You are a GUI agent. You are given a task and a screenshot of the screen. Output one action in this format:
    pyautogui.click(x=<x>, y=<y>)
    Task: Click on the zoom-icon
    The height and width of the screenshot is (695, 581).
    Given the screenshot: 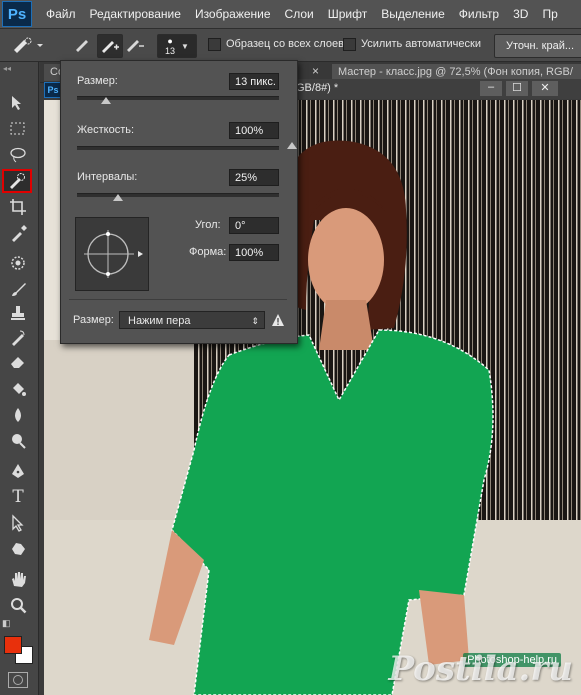 What is the action you would take?
    pyautogui.click(x=19, y=606)
    